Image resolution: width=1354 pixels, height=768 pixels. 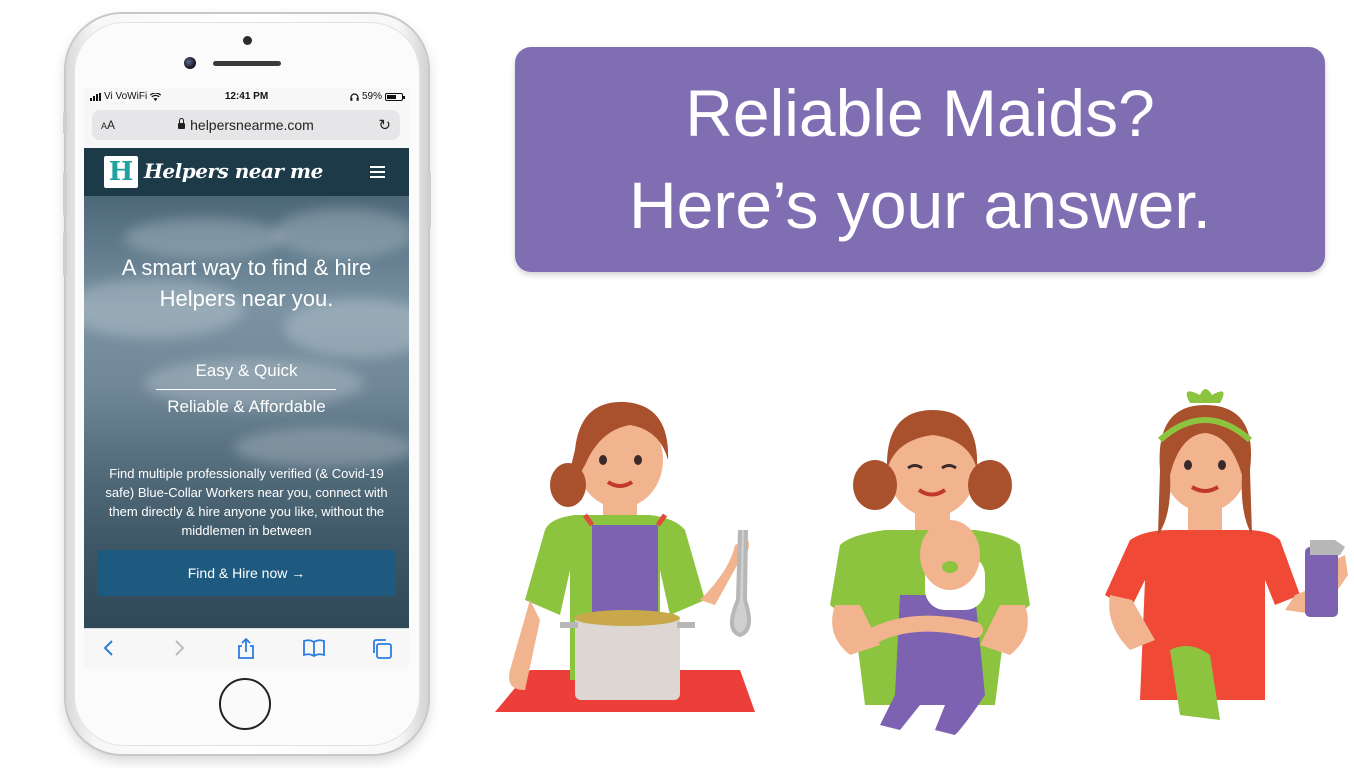 What do you see at coordinates (246, 370) in the screenshot?
I see `tagline-easy-quick: Easy & Quick` at bounding box center [246, 370].